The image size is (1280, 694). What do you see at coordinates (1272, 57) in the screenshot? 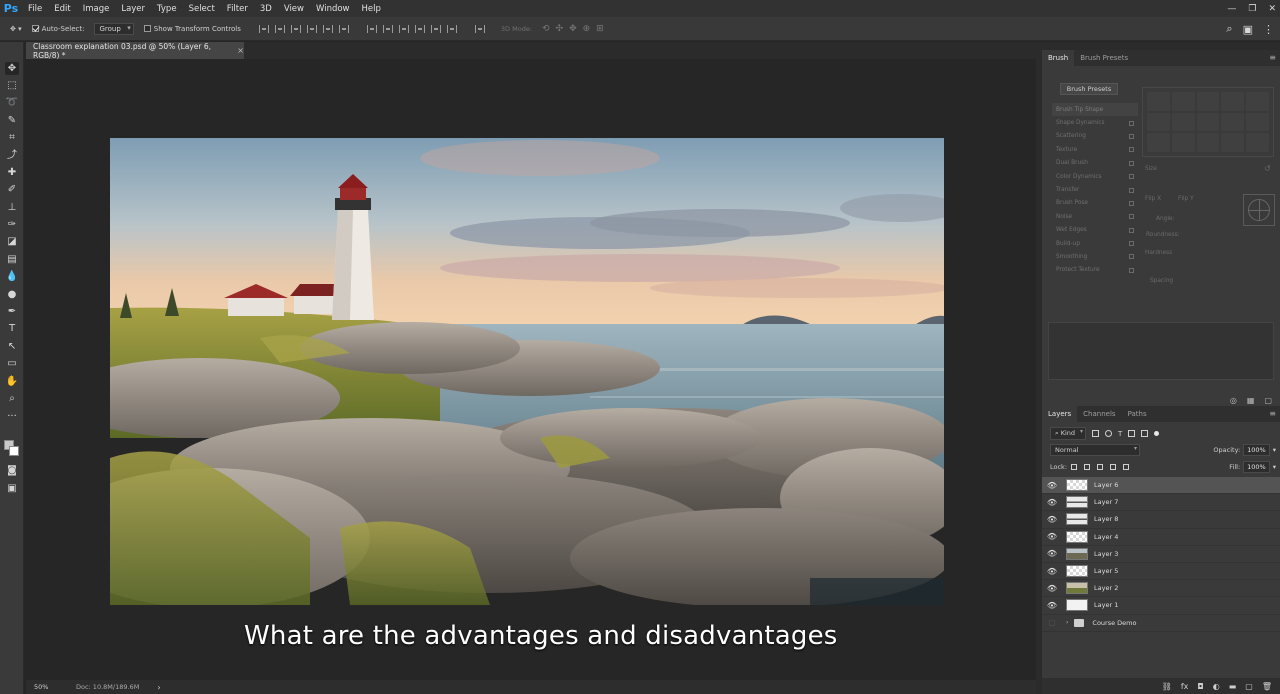
I see `brush-panel-menu-icon: ≡` at bounding box center [1272, 57].